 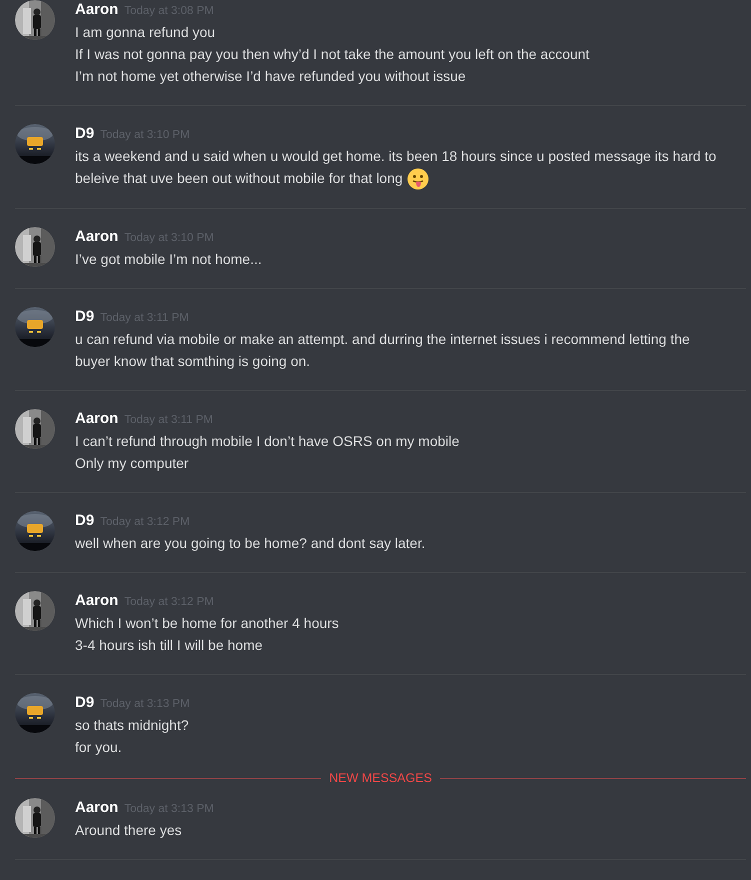 I want to click on message-text: Around there yes, so click(x=129, y=830).